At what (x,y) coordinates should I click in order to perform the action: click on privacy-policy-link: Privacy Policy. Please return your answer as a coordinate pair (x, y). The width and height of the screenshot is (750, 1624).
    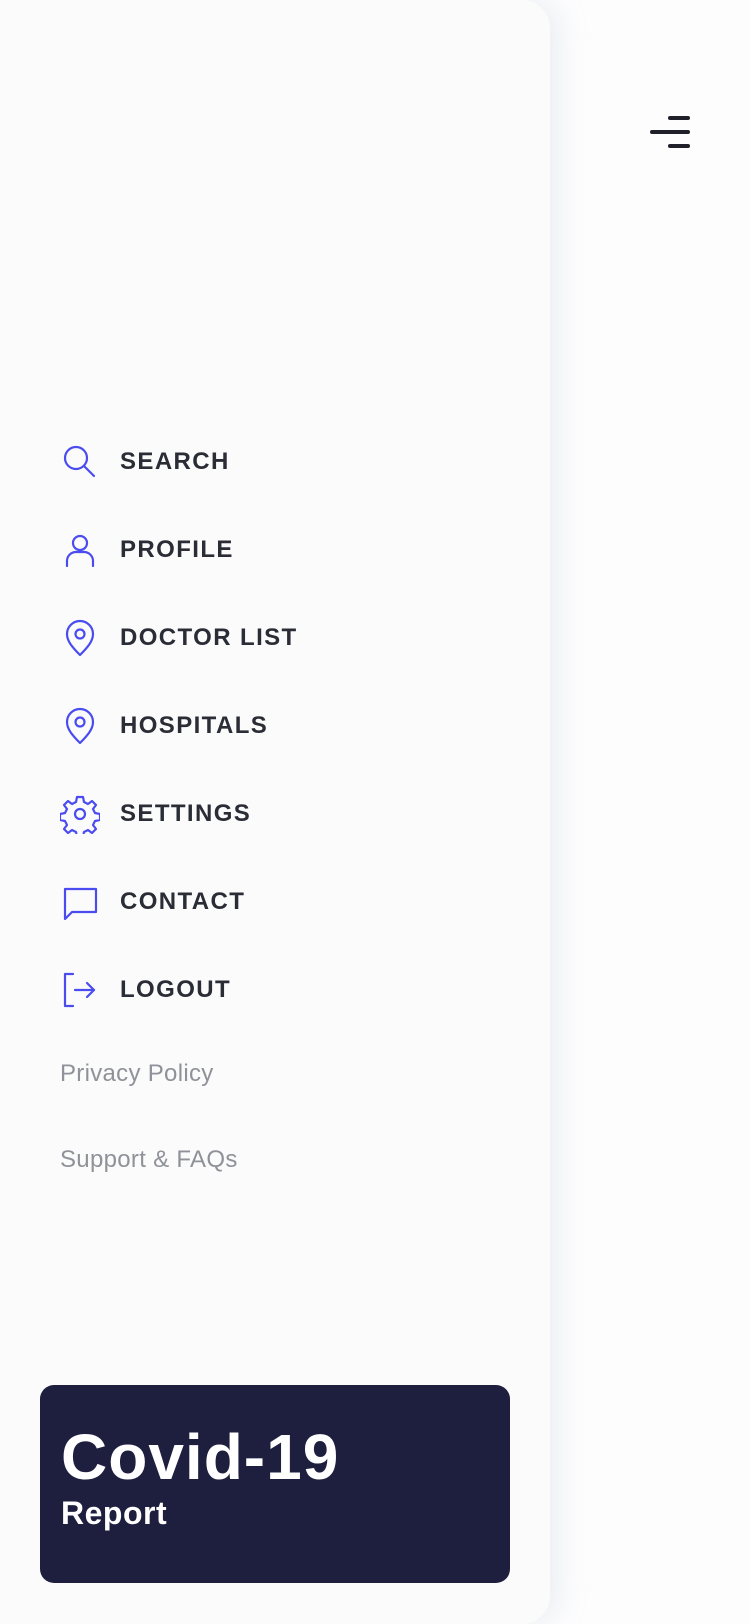
    Looking at the image, I should click on (149, 1074).